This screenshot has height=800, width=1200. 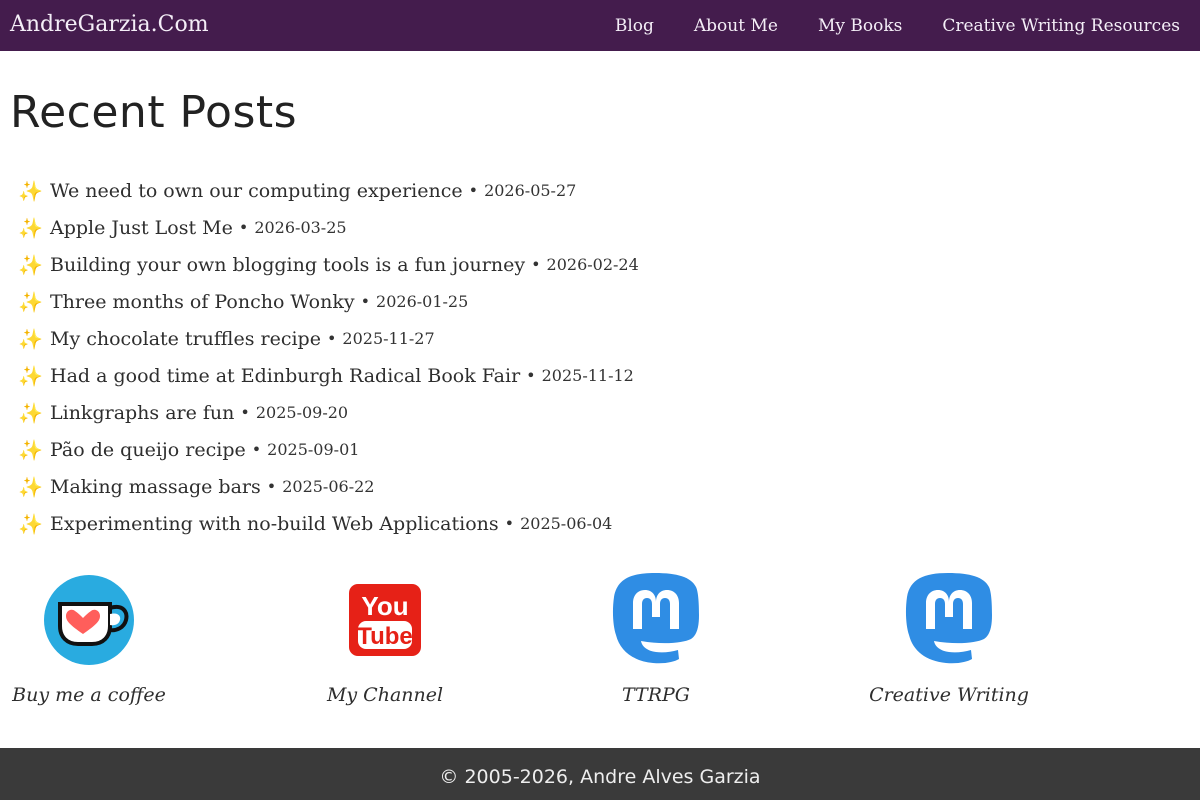 I want to click on post-date: 2025-06-04, so click(x=566, y=523).